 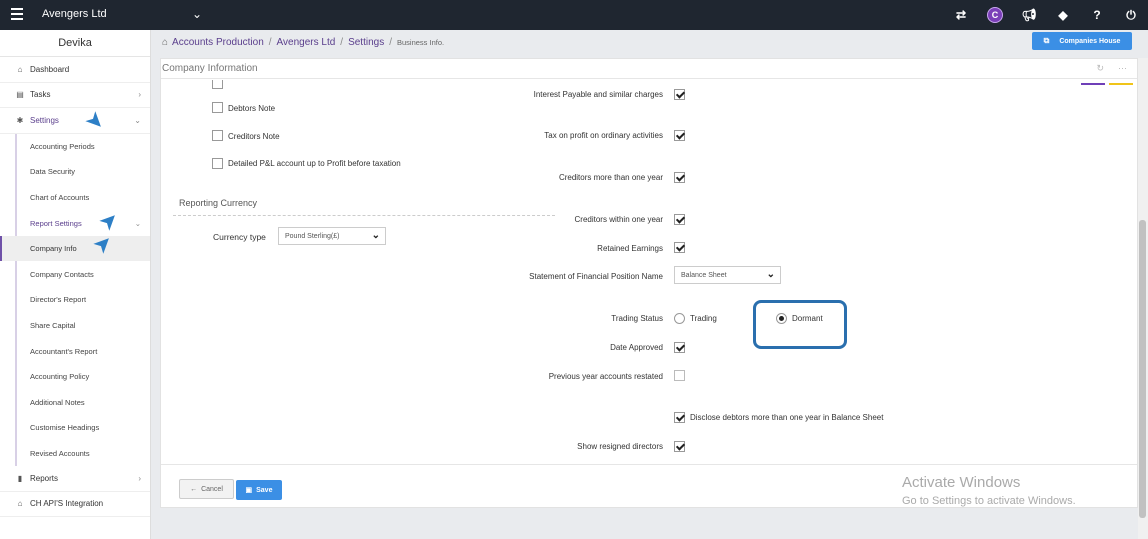 I want to click on retained-earnings-label: Retained Earnings, so click(x=630, y=248).